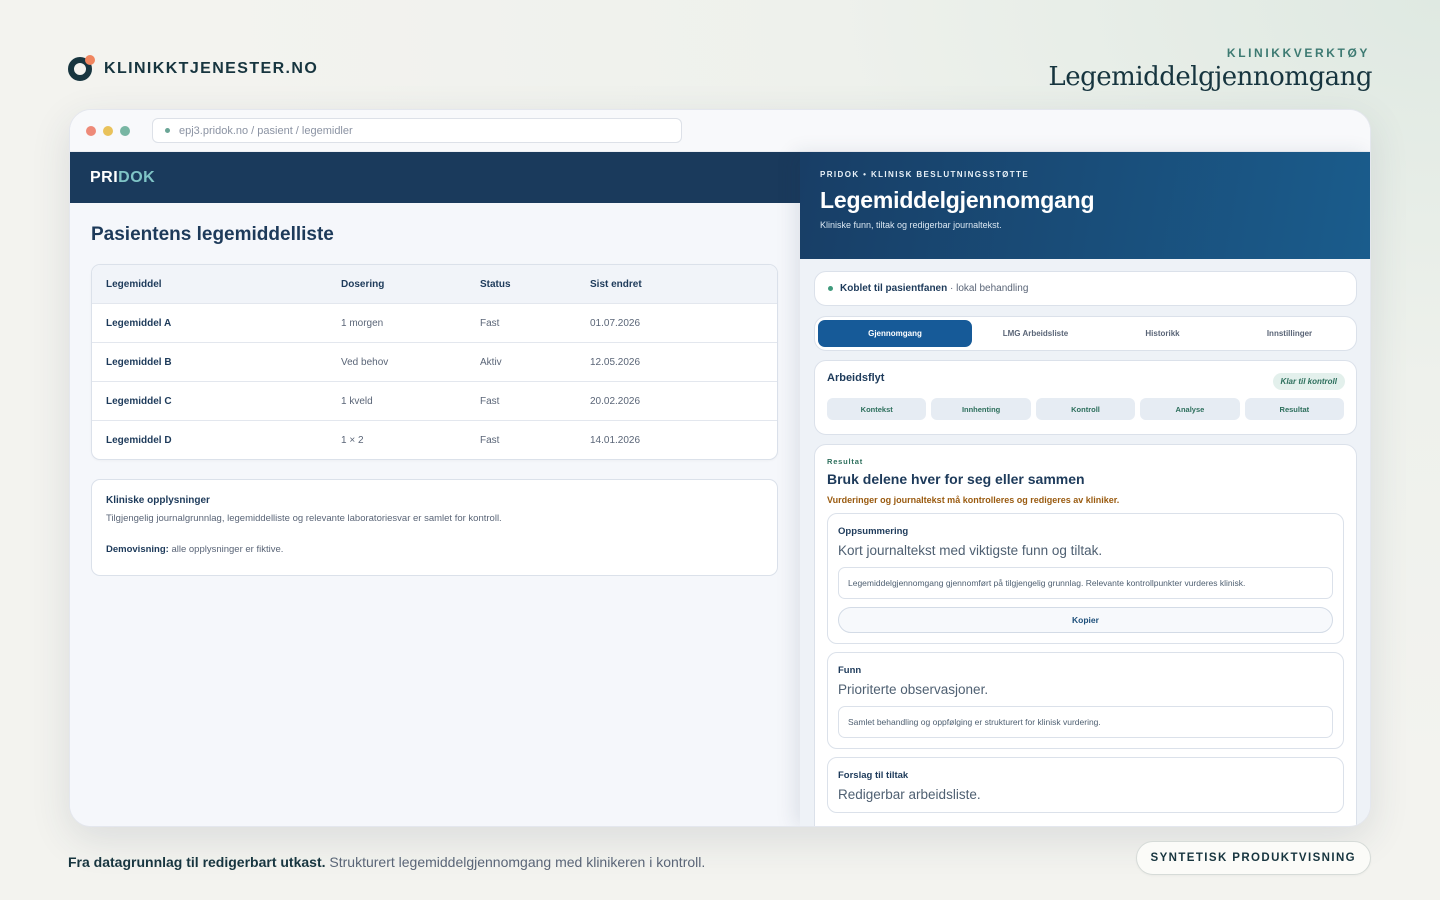  What do you see at coordinates (1298, 53) in the screenshot?
I see `hero-kicker: KLINIKKVERKTØY` at bounding box center [1298, 53].